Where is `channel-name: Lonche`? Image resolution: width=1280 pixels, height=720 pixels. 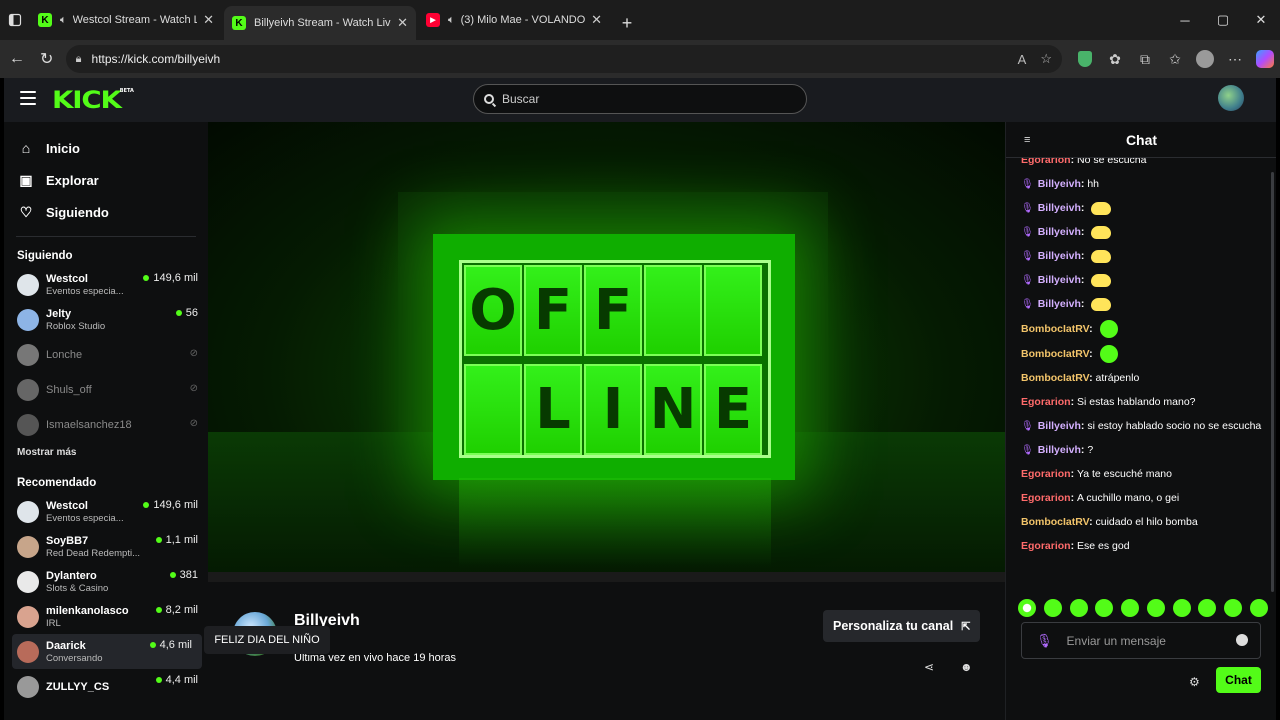
channel-name: Lonche is located at coordinates (64, 354).